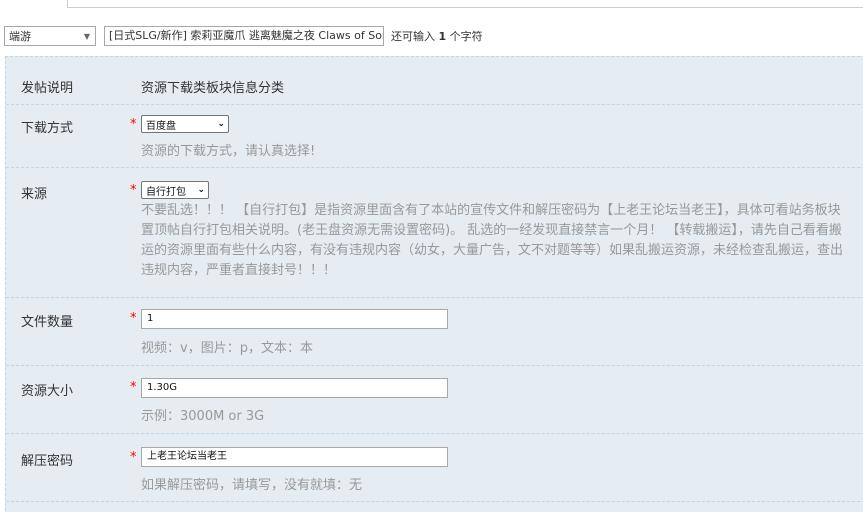 The height and width of the screenshot is (512, 863). What do you see at coordinates (34, 194) in the screenshot?
I see `source-label: 来源` at bounding box center [34, 194].